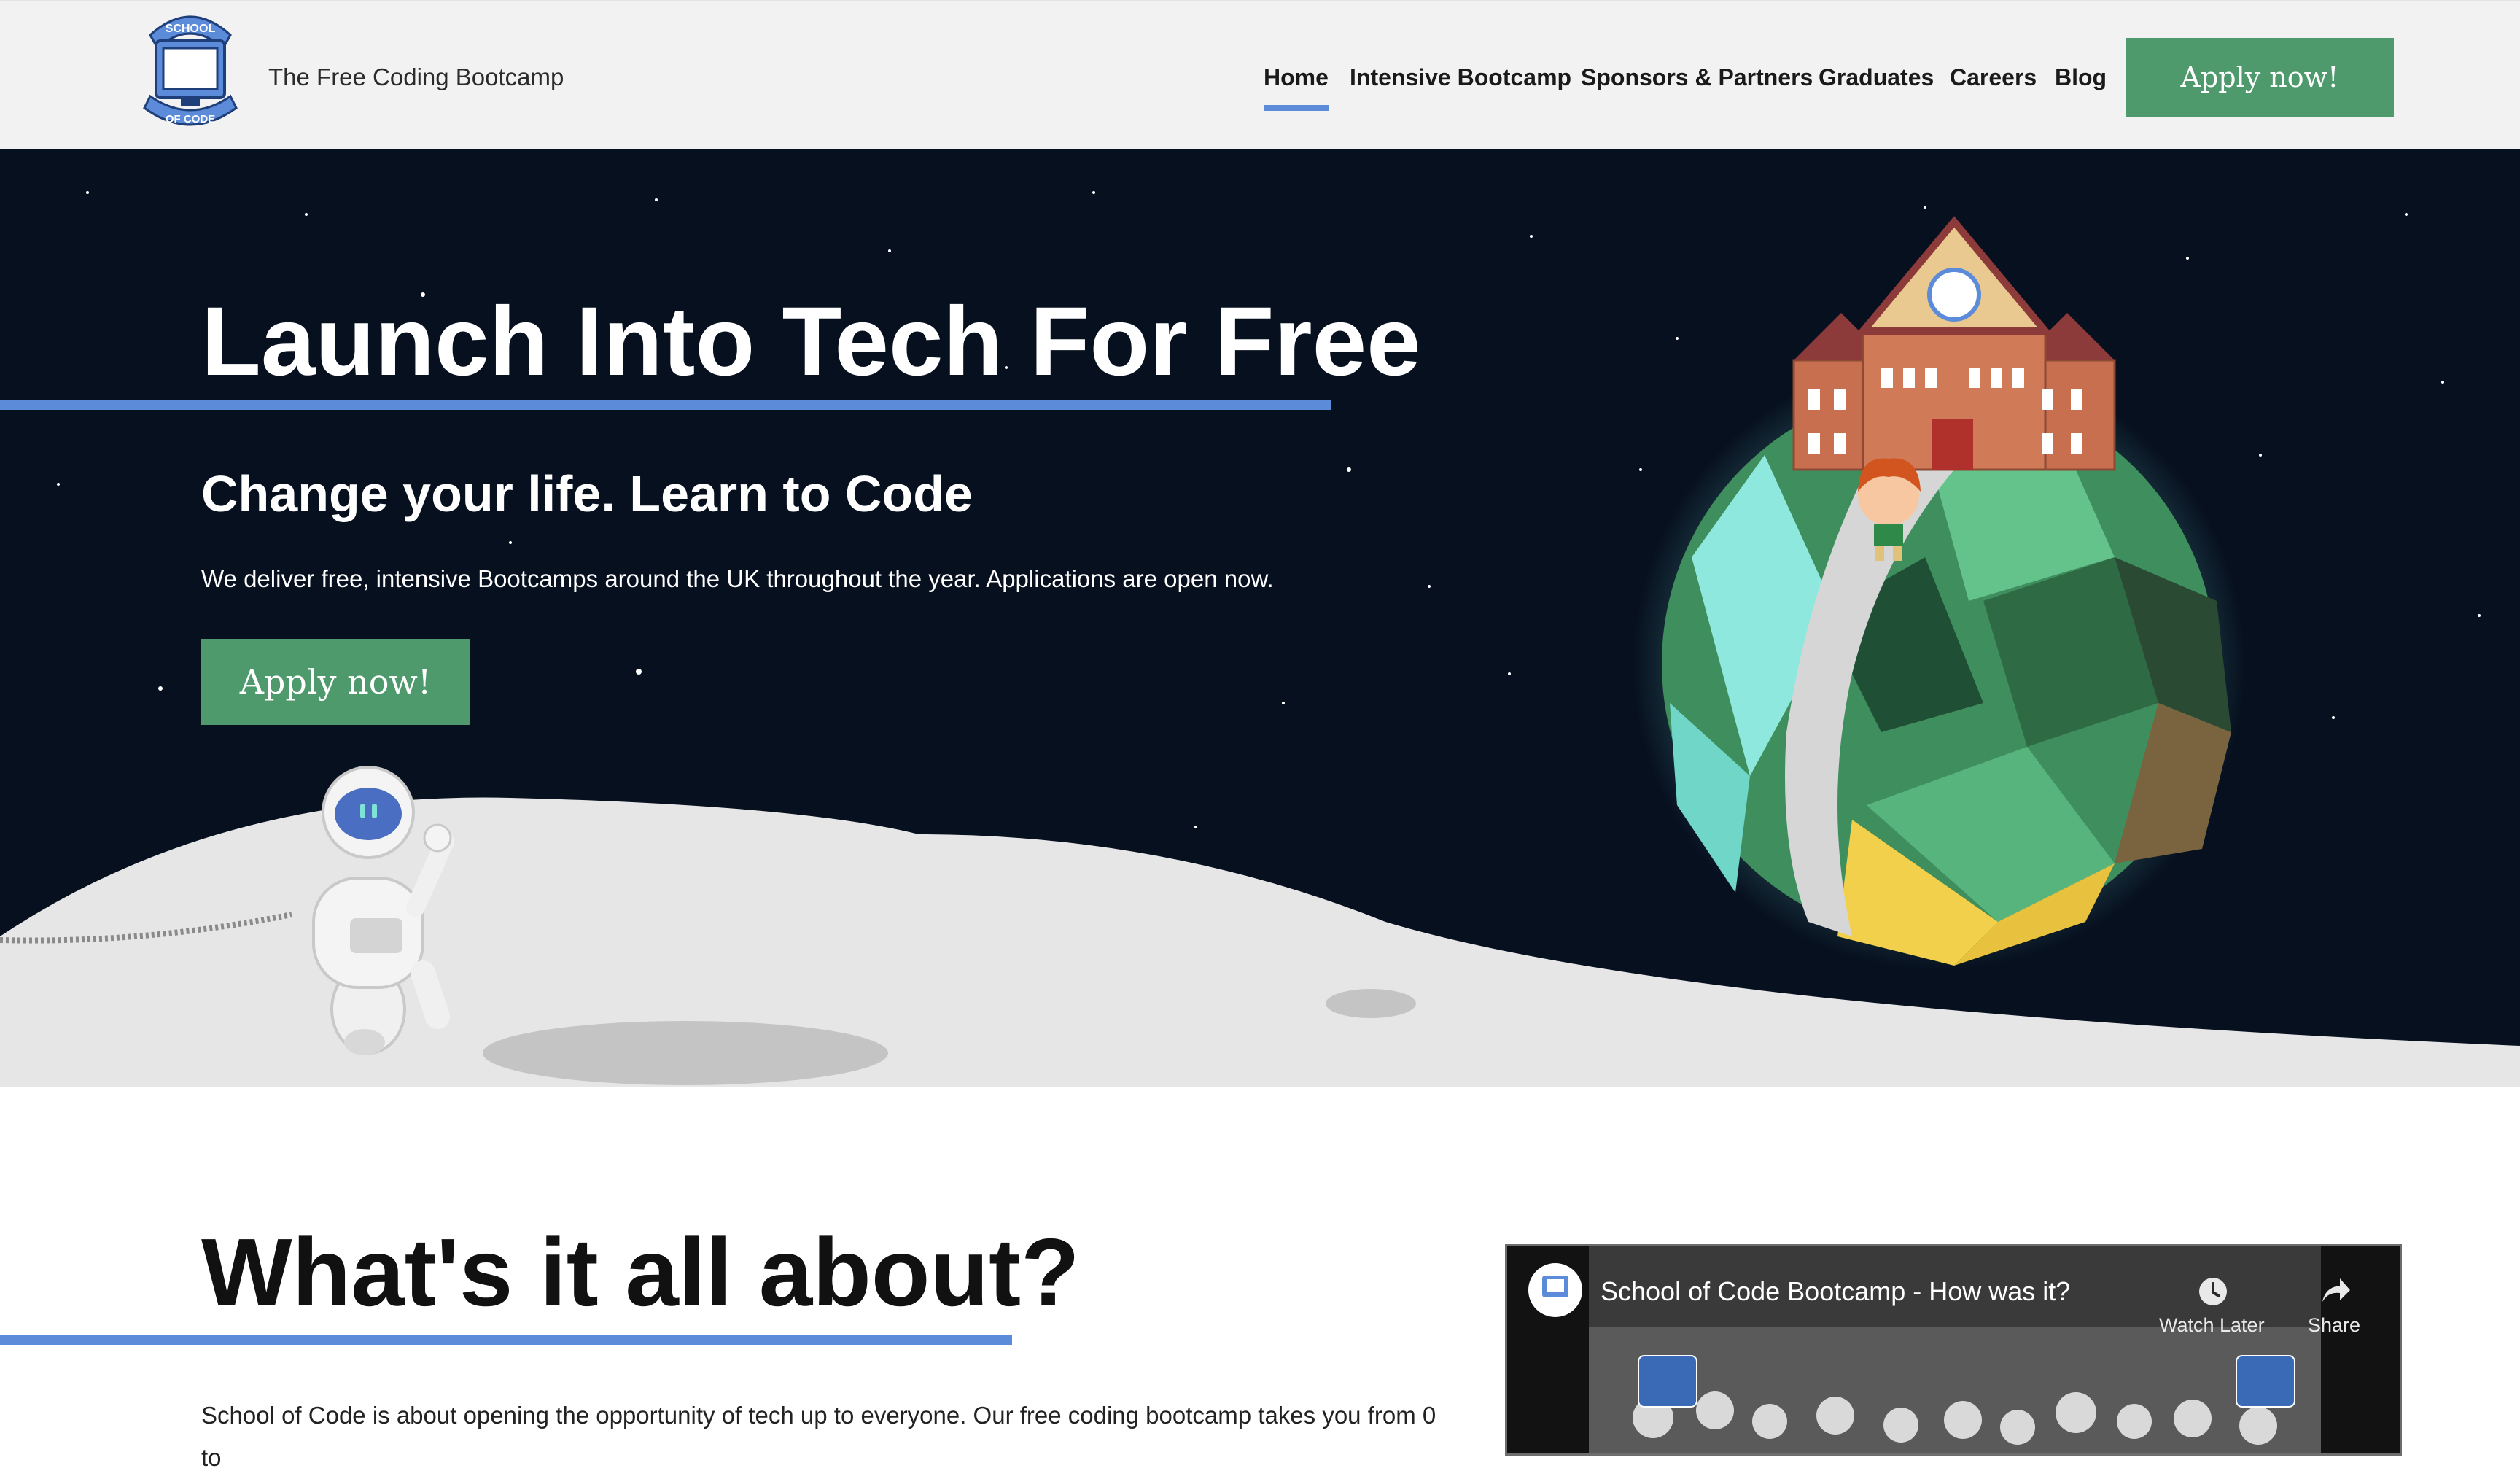 The width and height of the screenshot is (2520, 1479). What do you see at coordinates (2260, 77) in the screenshot?
I see `header-apply-button: Apply now!` at bounding box center [2260, 77].